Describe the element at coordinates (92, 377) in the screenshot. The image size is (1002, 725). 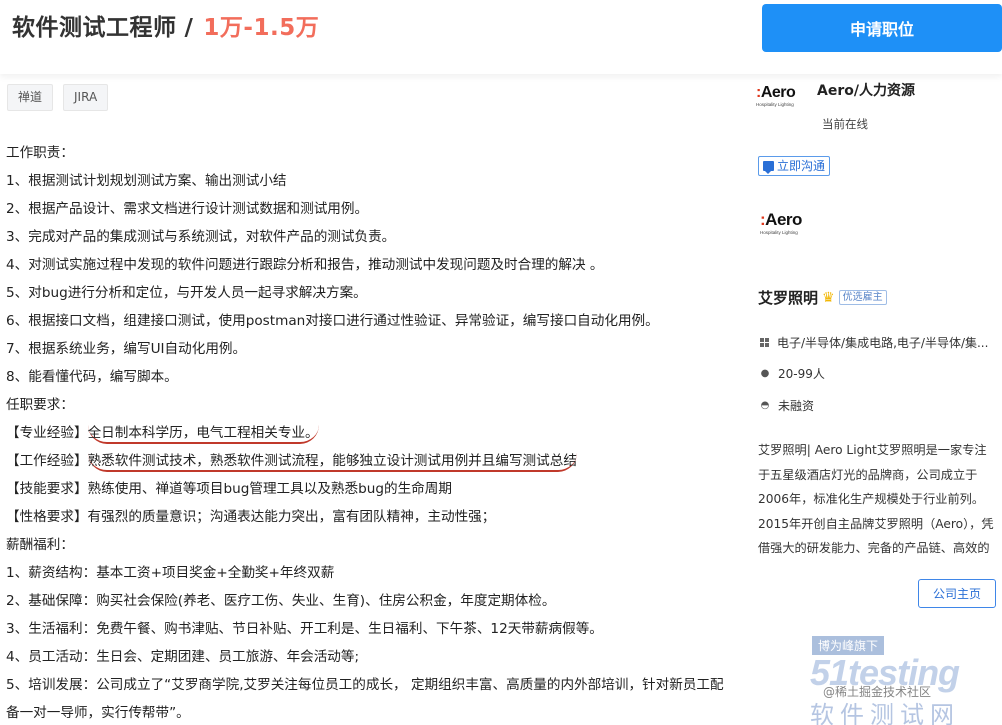
I see `desc-line: 8、能看懂代码，编写脚本。` at that location.